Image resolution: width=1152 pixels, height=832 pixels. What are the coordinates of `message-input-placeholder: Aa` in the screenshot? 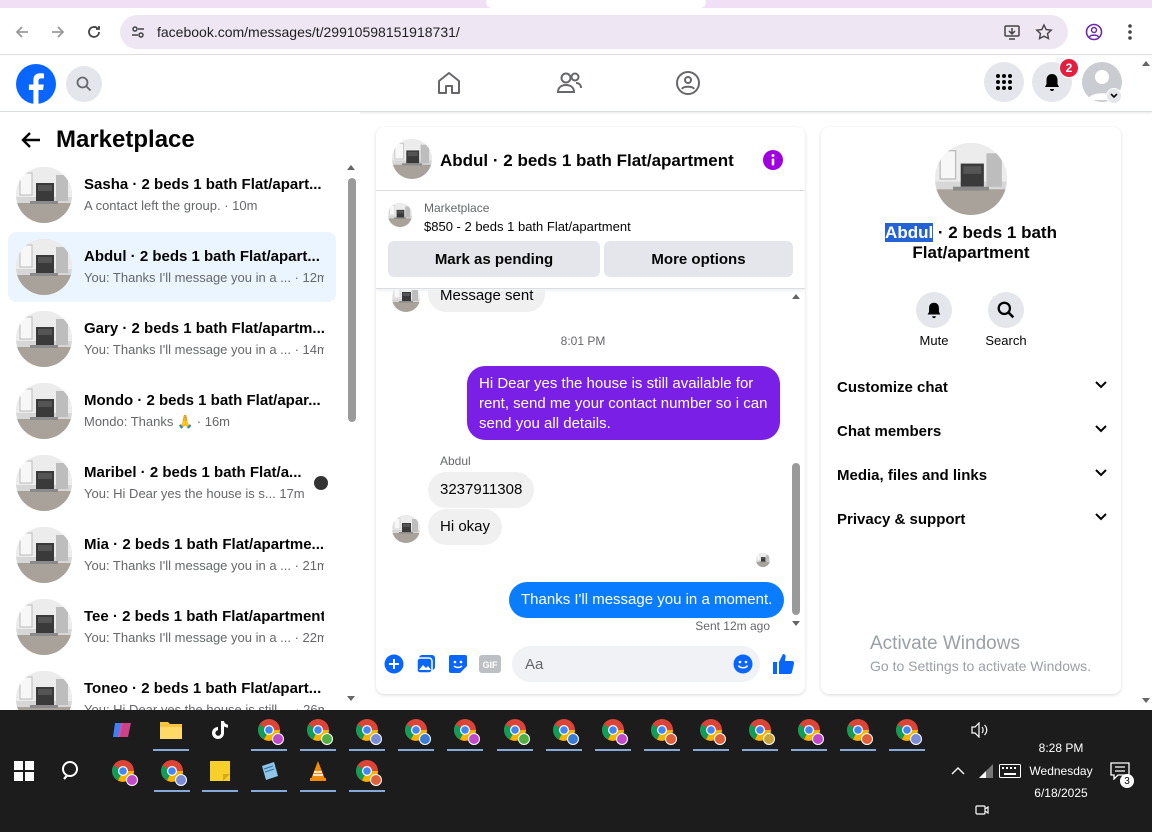 It's located at (534, 664).